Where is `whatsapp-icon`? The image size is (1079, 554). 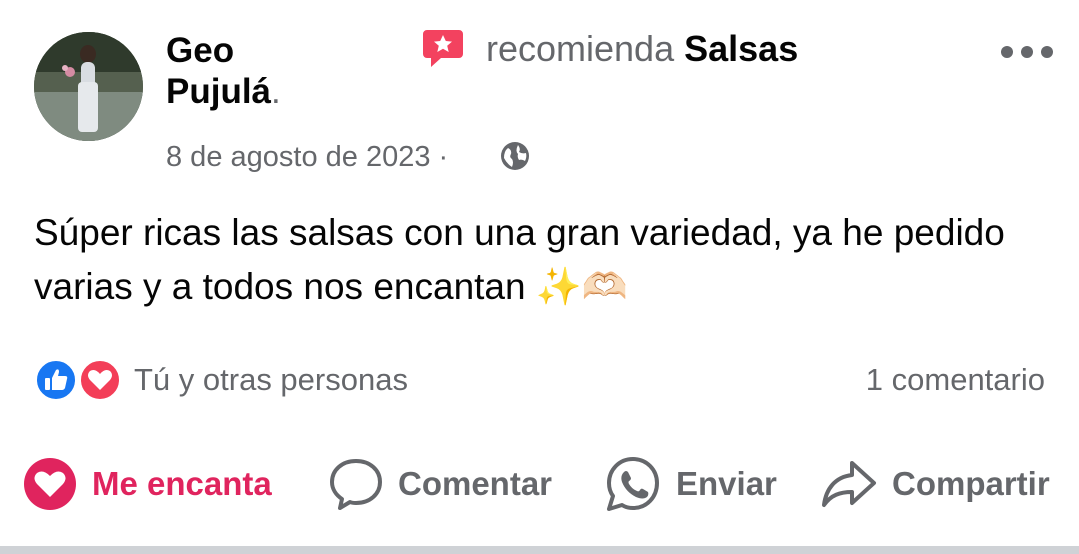
whatsapp-icon is located at coordinates (633, 484).